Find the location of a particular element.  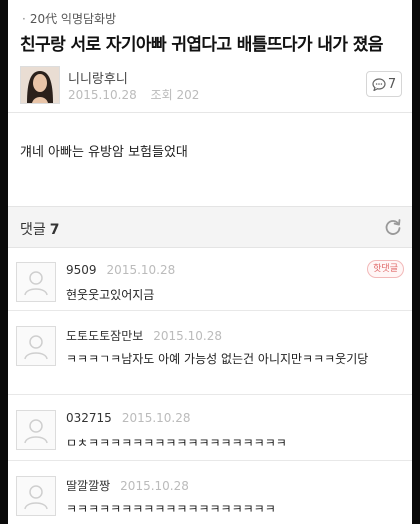

hot-comment-badge: 핫댓글 is located at coordinates (385, 269).